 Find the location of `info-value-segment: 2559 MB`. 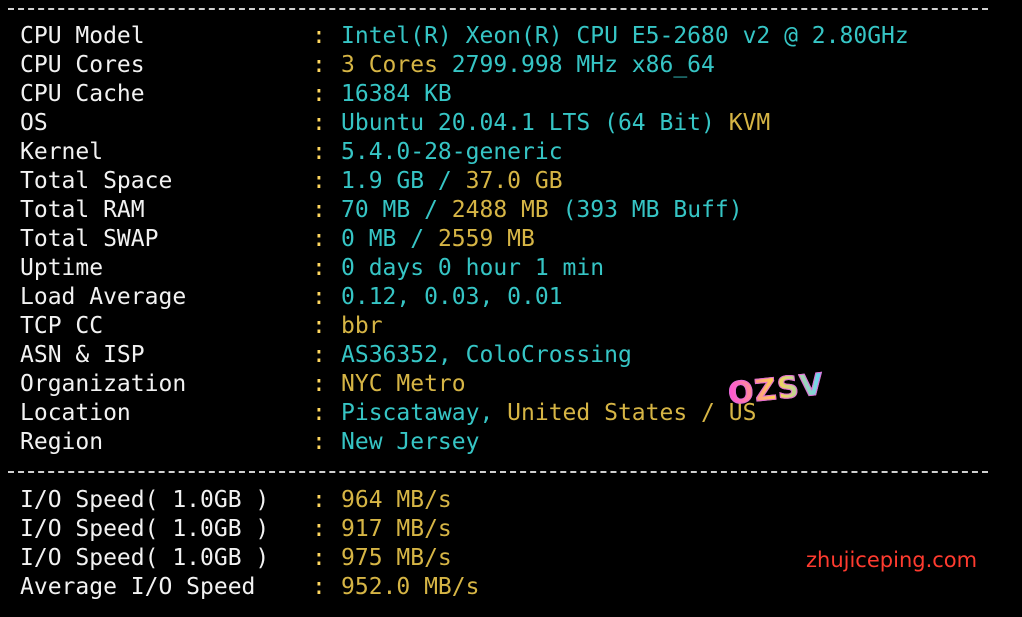

info-value-segment: 2559 MB is located at coordinates (486, 239).